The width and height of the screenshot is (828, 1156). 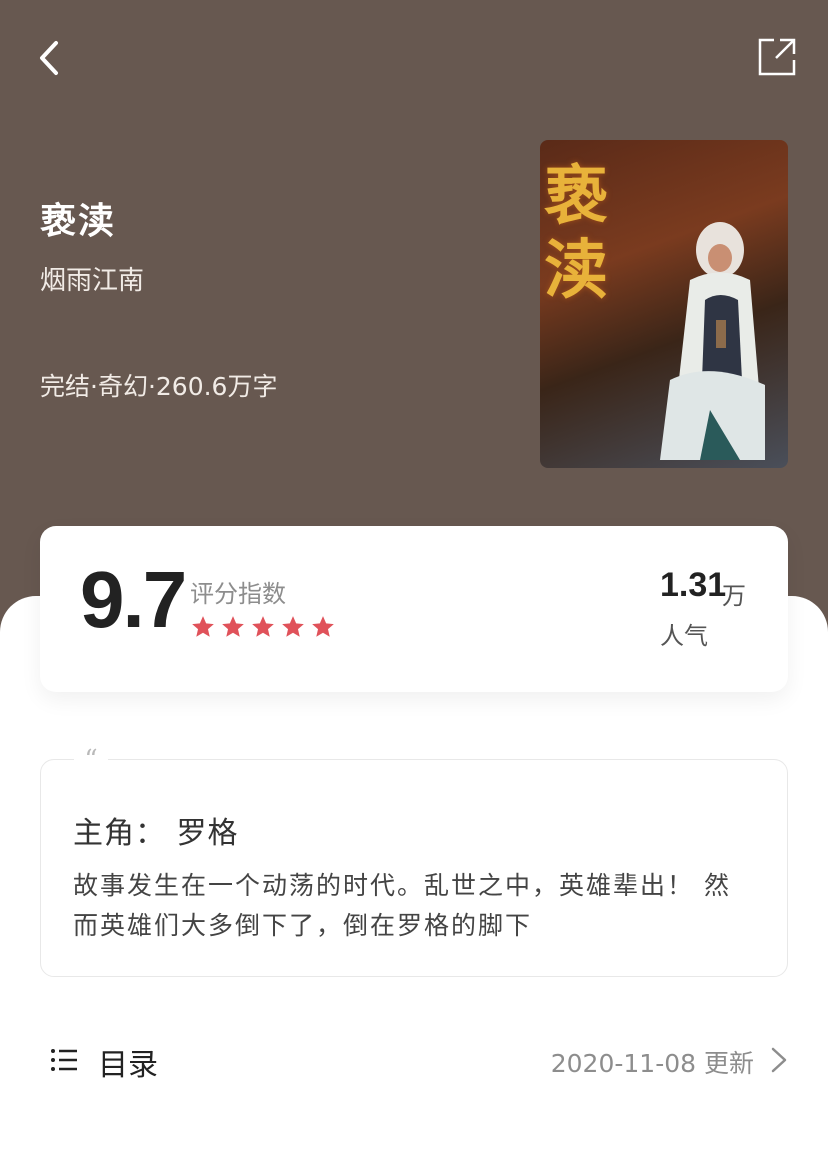 I want to click on cover-figure-illustration, so click(x=712, y=341).